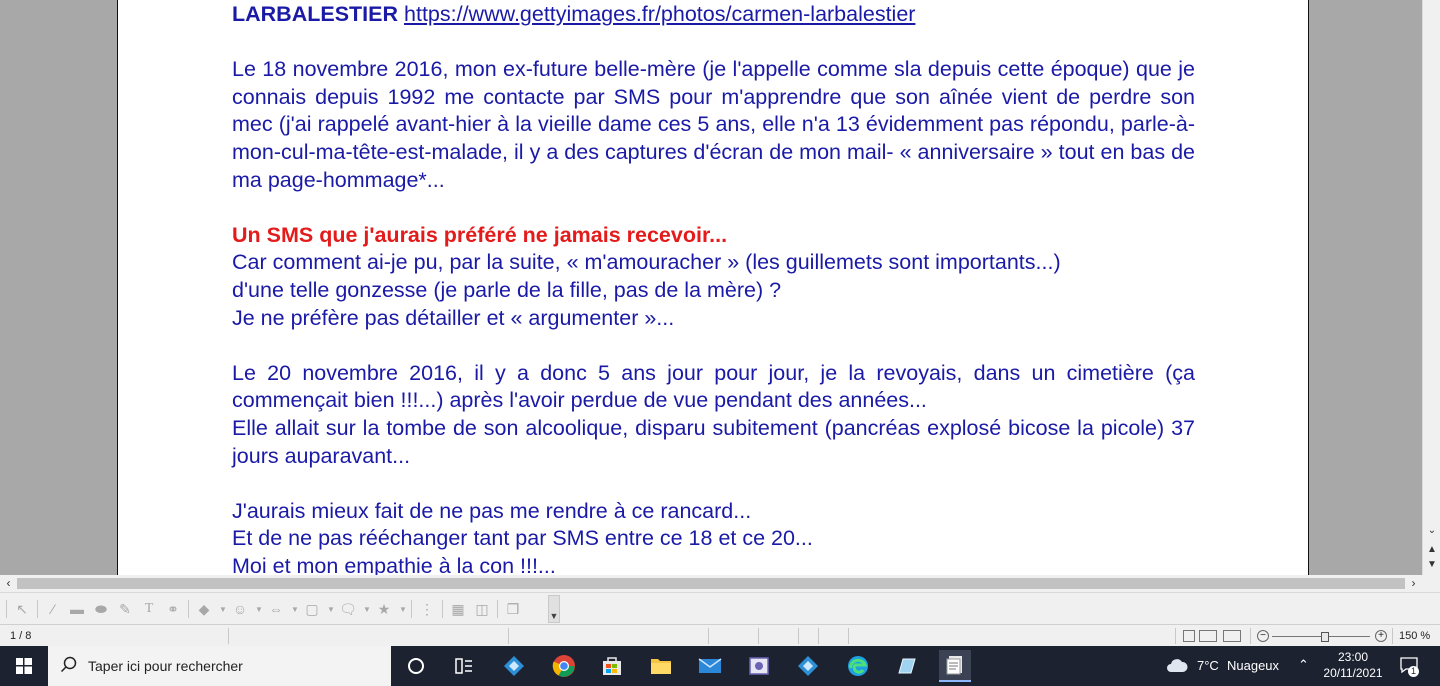 The height and width of the screenshot is (686, 1440). I want to click on previous-page-icon: ▲, so click(1431, 550).